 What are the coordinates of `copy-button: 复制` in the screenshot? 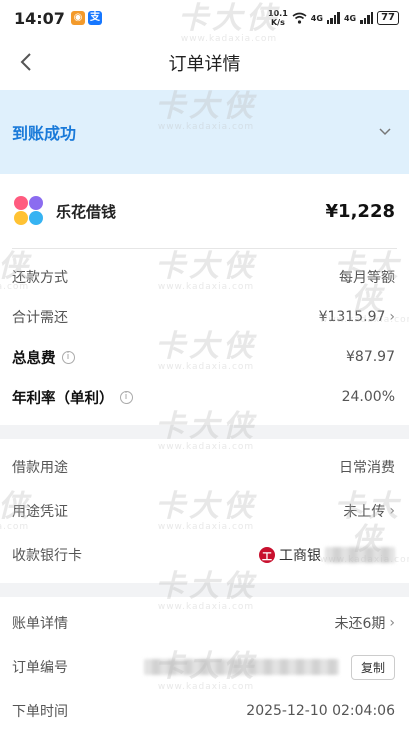 It's located at (372, 667).